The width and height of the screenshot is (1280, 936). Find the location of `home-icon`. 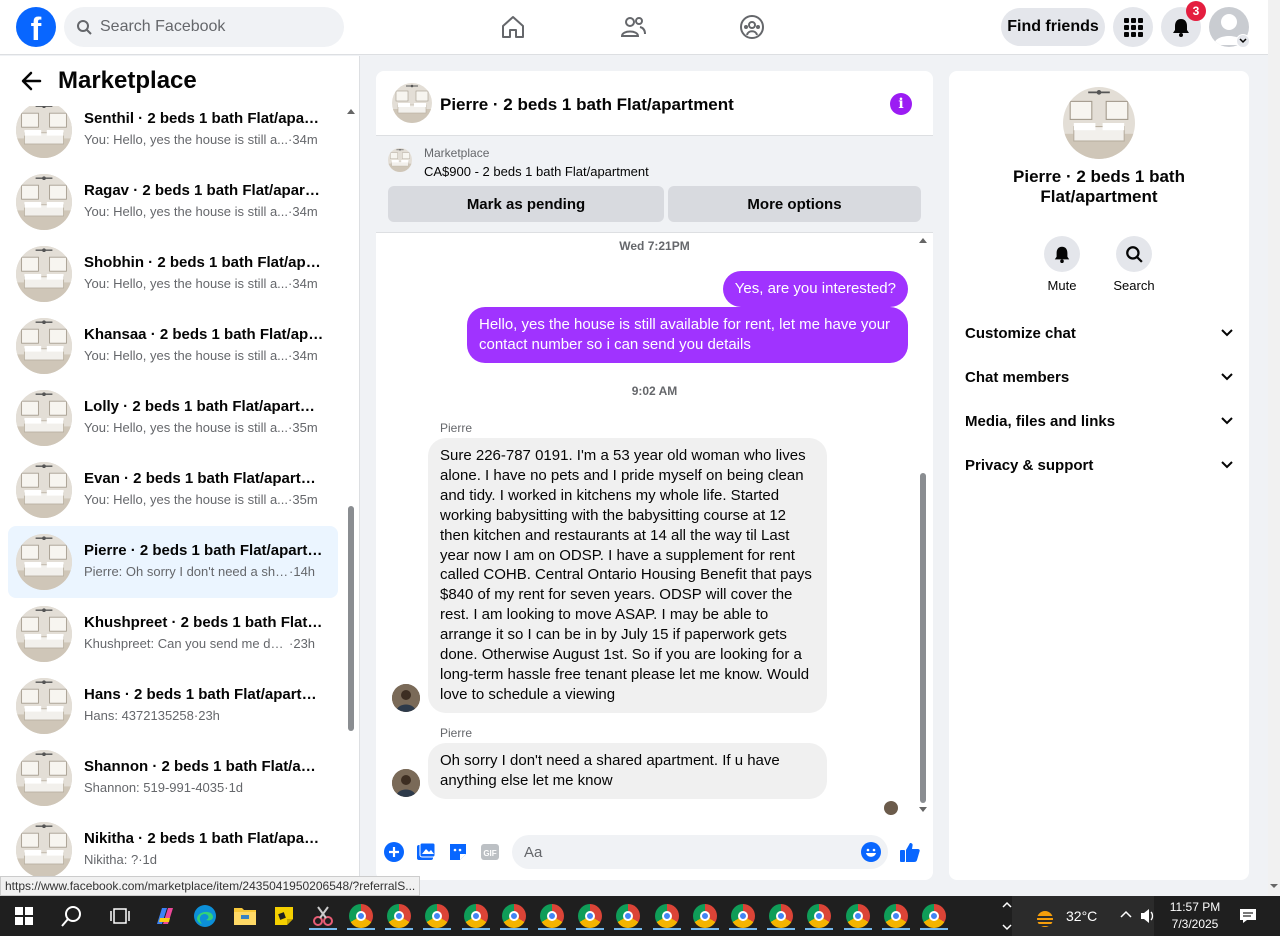

home-icon is located at coordinates (513, 27).